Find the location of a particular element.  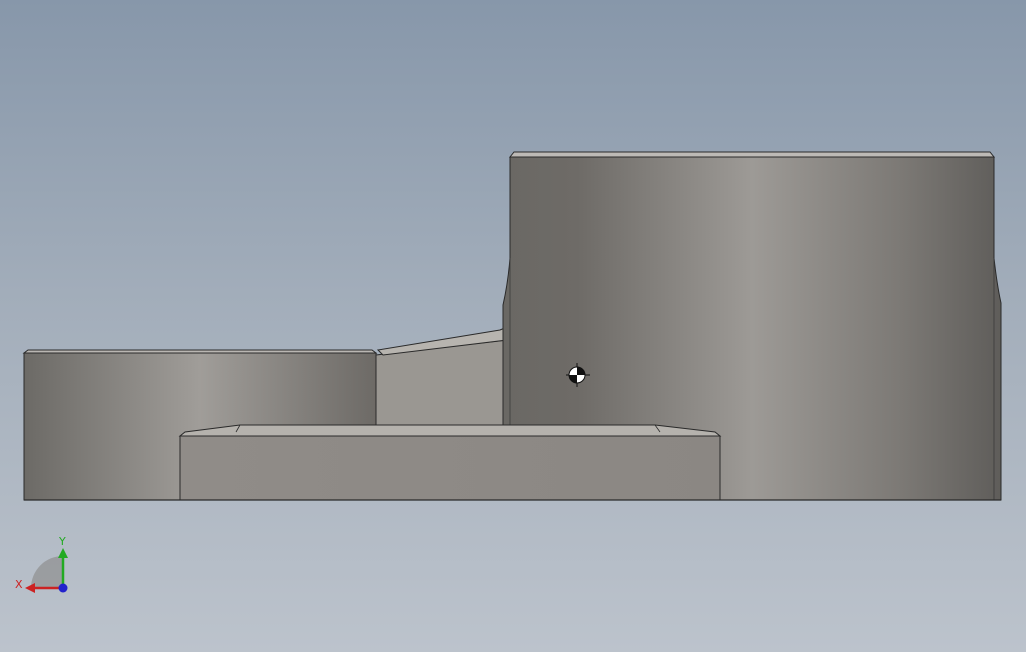

z-axis-dot-icon is located at coordinates (63, 588).